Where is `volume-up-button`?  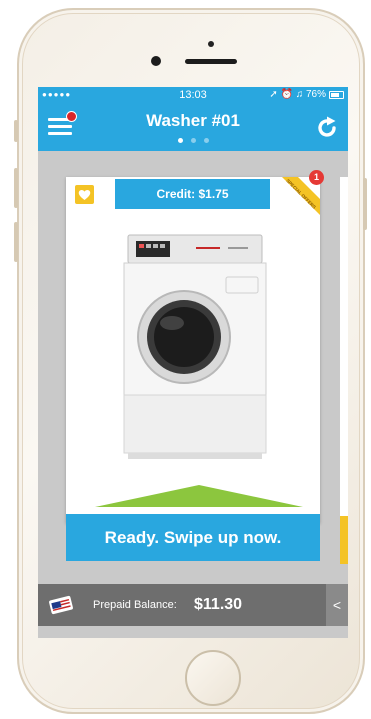
volume-up-button is located at coordinates (16, 188).